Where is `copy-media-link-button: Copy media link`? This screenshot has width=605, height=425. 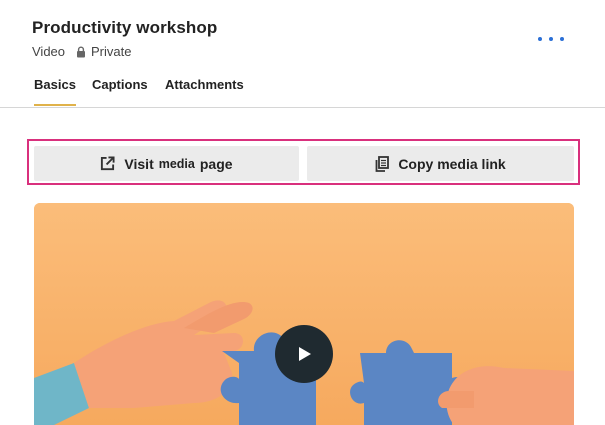 copy-media-link-button: Copy media link is located at coordinates (440, 163).